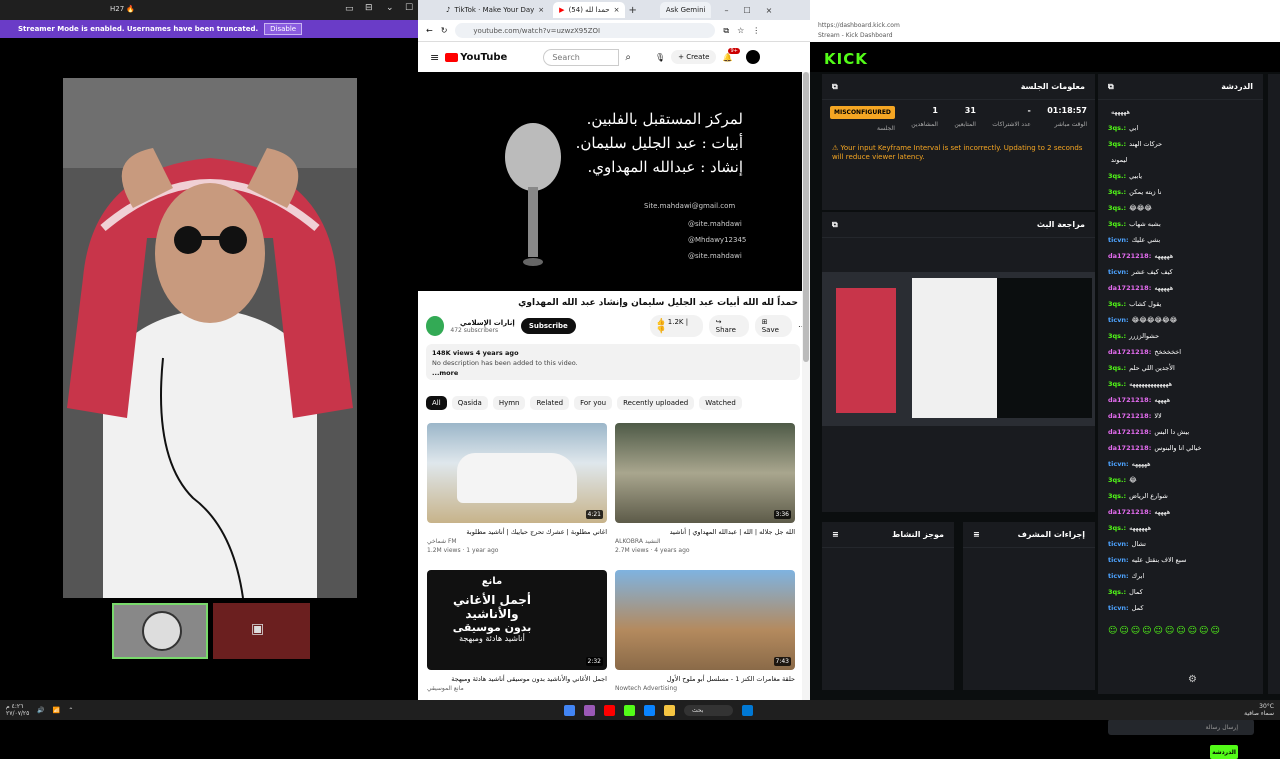  I want to click on camera-off-tile: ▣, so click(261, 631).